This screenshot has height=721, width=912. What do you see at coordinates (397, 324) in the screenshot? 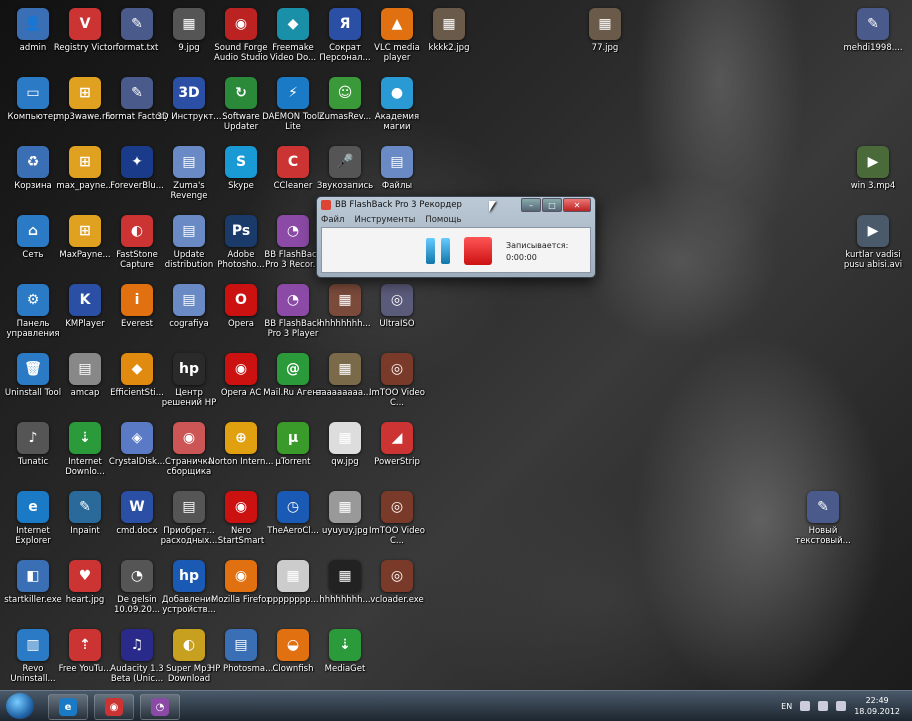
I see `desktop-icon-label: UltraISO` at bounding box center [397, 324].